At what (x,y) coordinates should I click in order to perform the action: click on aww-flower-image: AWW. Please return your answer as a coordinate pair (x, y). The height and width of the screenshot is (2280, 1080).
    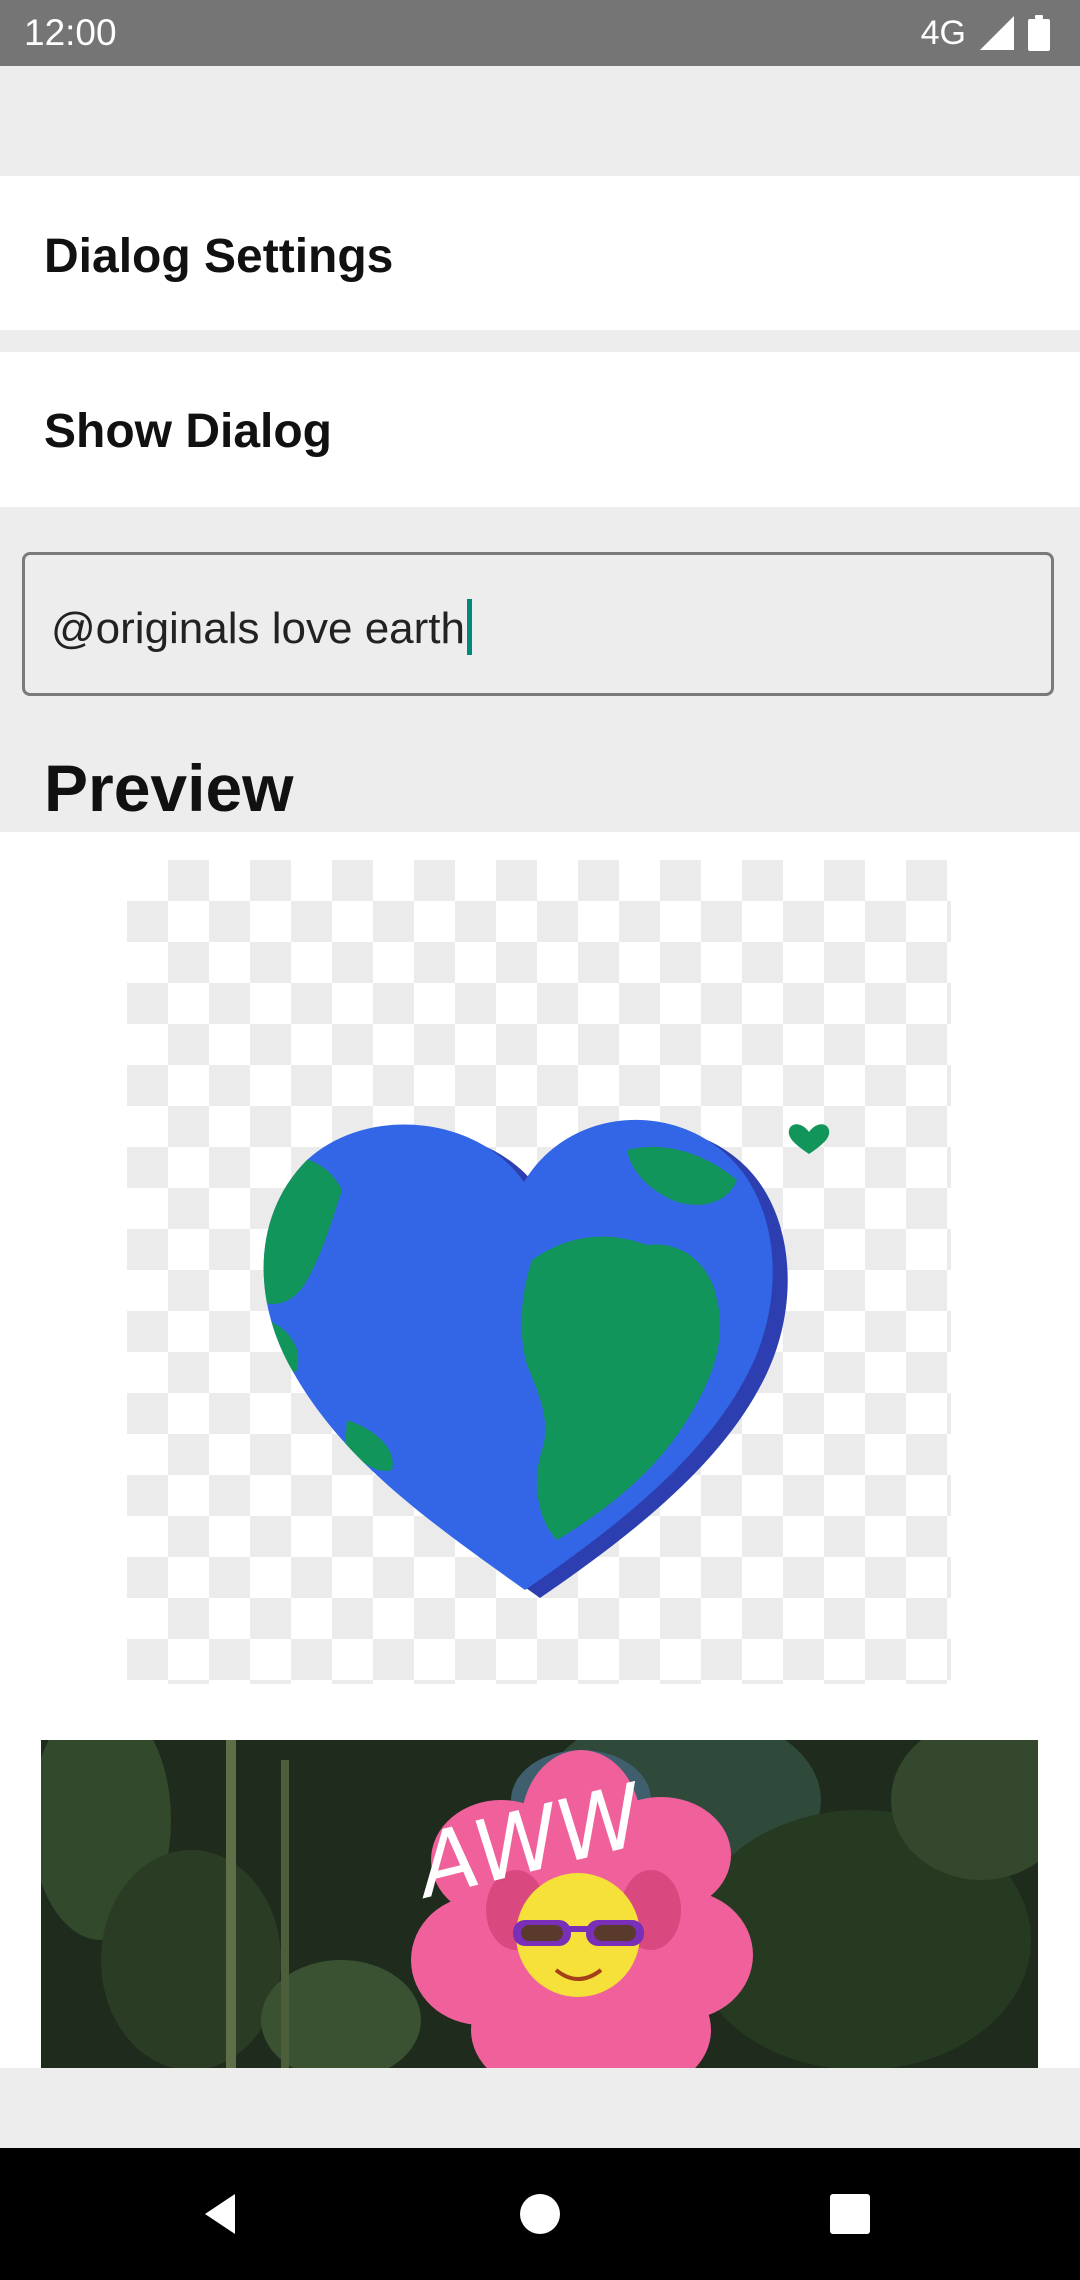
    Looking at the image, I should click on (539, 1904).